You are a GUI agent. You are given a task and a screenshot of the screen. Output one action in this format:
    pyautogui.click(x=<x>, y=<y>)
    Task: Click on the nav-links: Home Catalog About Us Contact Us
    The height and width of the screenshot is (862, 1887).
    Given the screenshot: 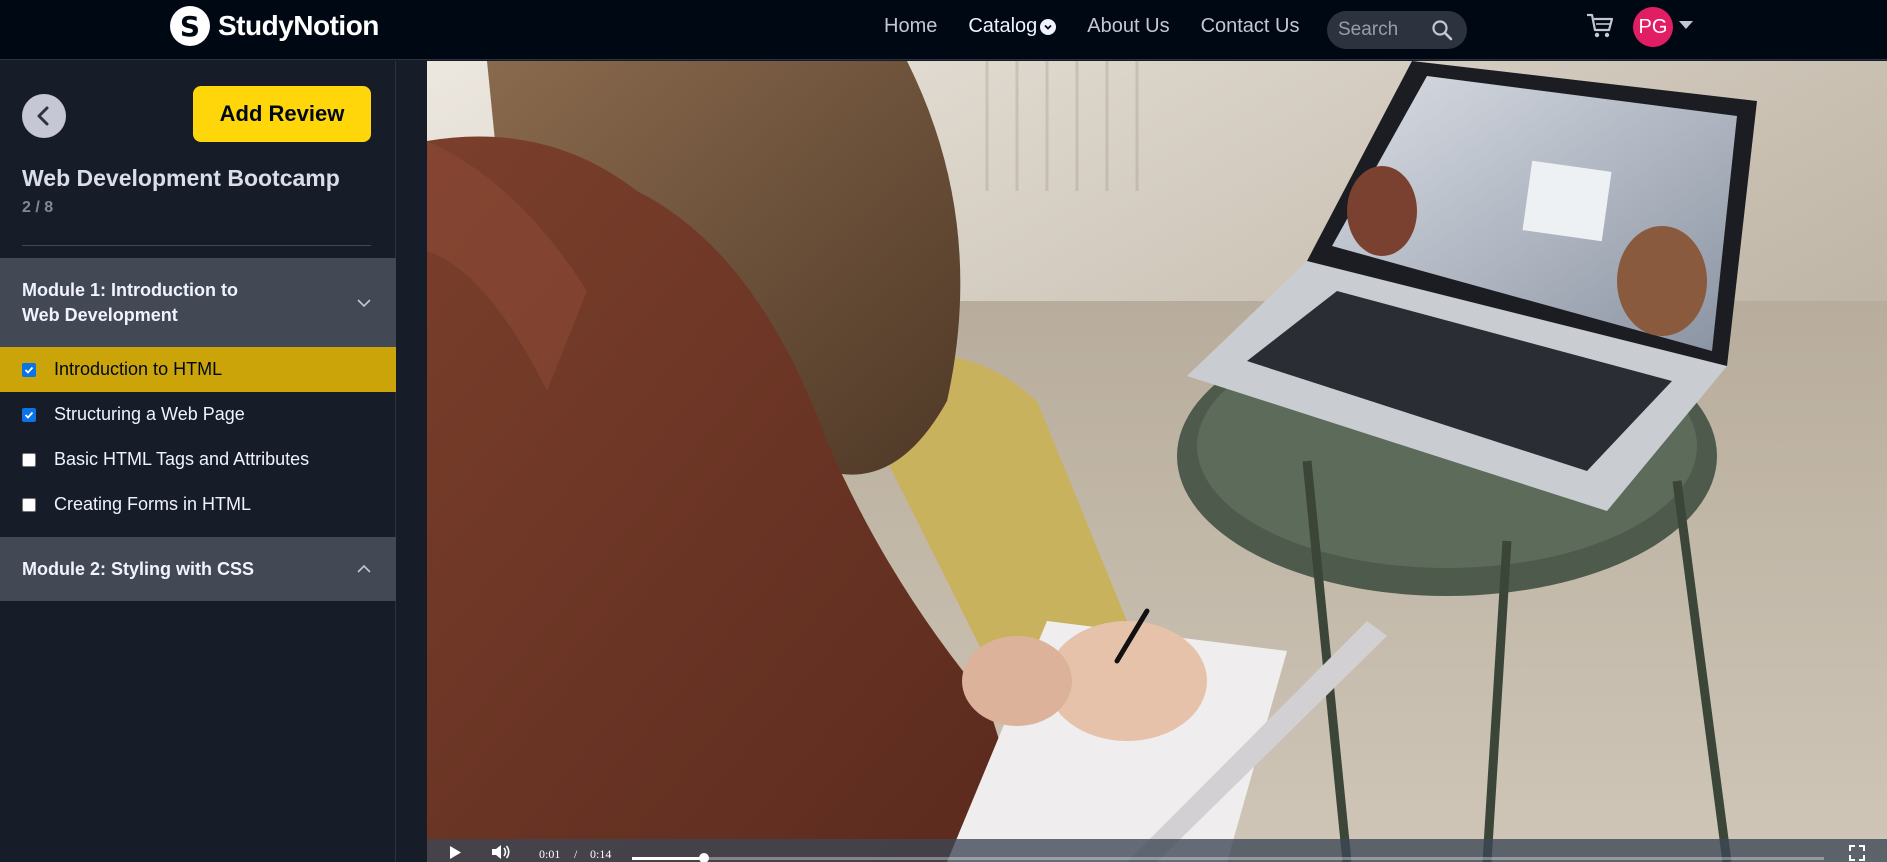 What is the action you would take?
    pyautogui.click(x=1092, y=26)
    